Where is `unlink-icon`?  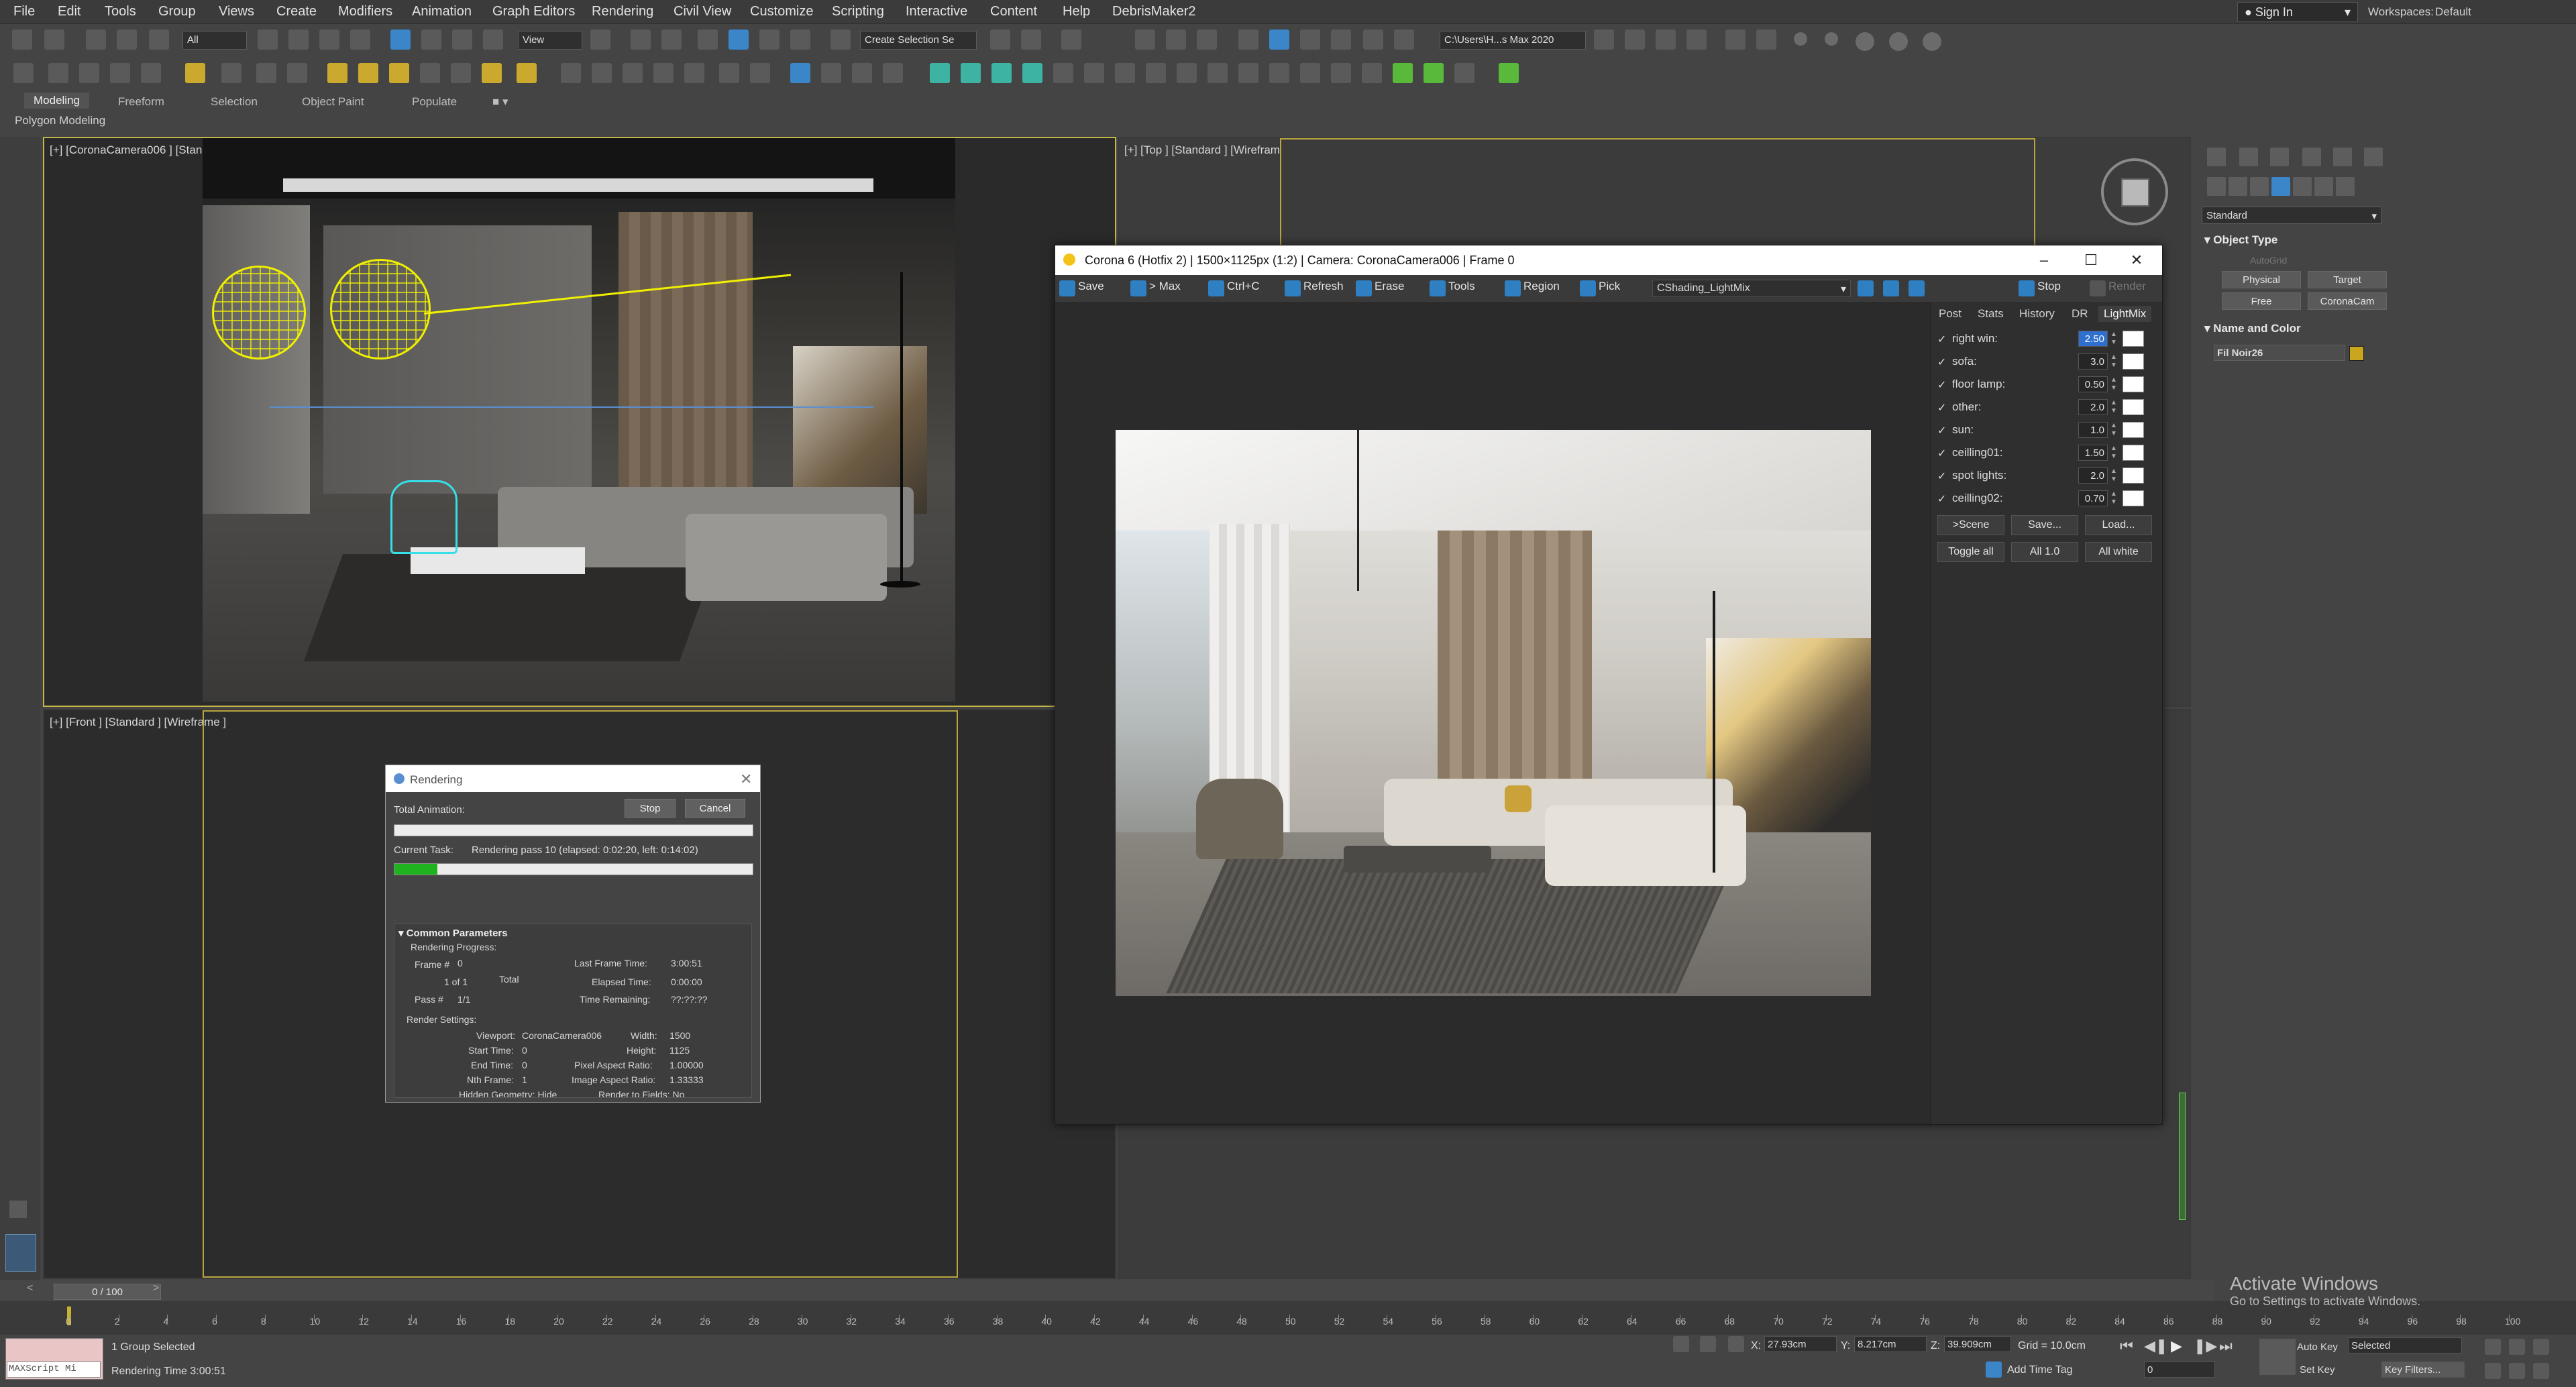 unlink-icon is located at coordinates (127, 40).